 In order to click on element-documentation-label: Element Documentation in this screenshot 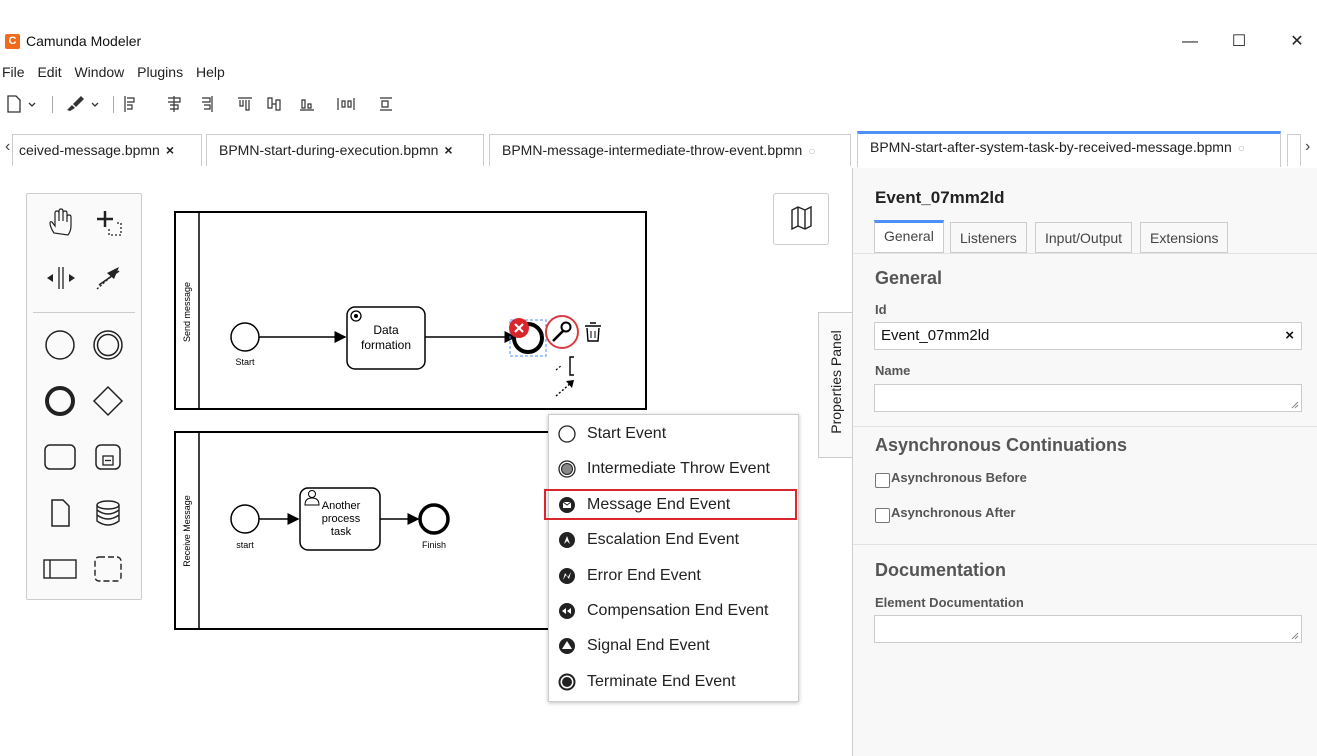, I will do `click(949, 602)`.